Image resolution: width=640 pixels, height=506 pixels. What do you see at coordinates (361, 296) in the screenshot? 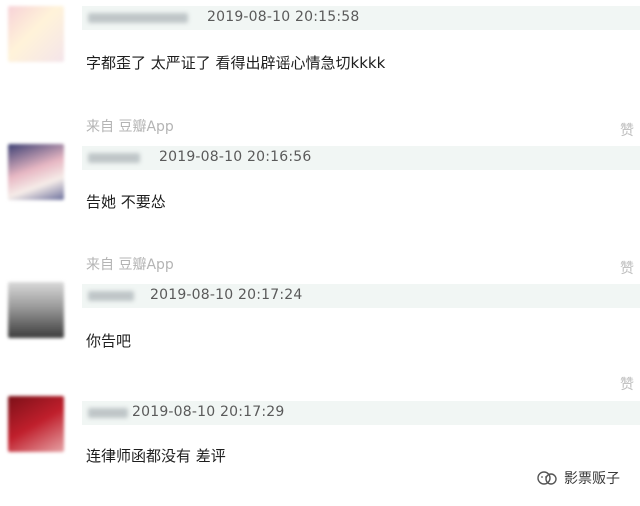
I see `comment-header: 2019-08-10 20:17:24` at bounding box center [361, 296].